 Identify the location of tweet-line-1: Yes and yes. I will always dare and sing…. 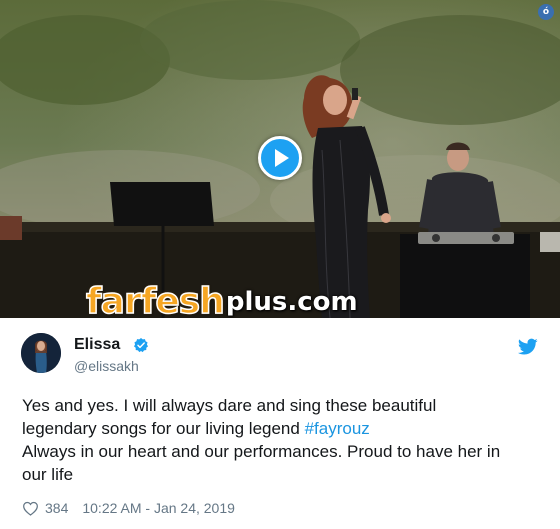
(229, 405).